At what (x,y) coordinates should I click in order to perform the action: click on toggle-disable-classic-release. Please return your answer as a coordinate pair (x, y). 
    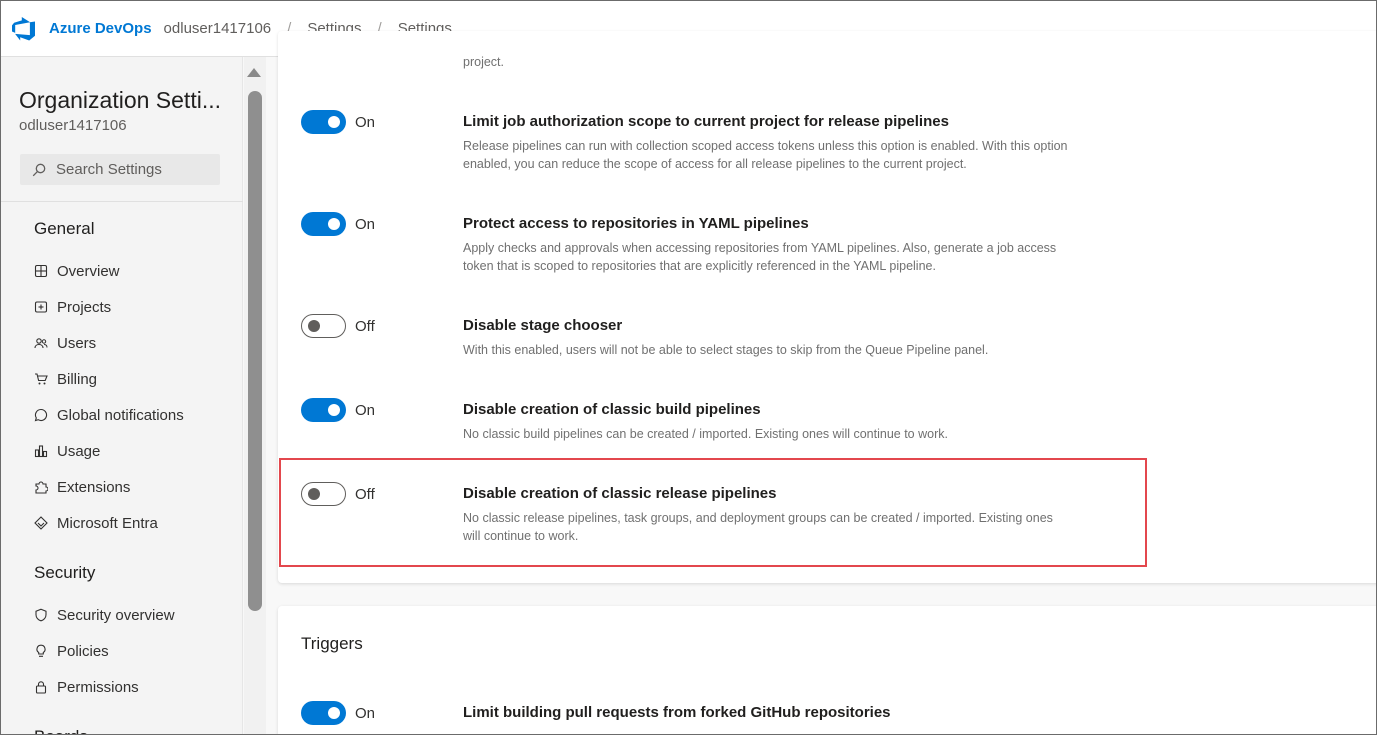
    Looking at the image, I should click on (323, 494).